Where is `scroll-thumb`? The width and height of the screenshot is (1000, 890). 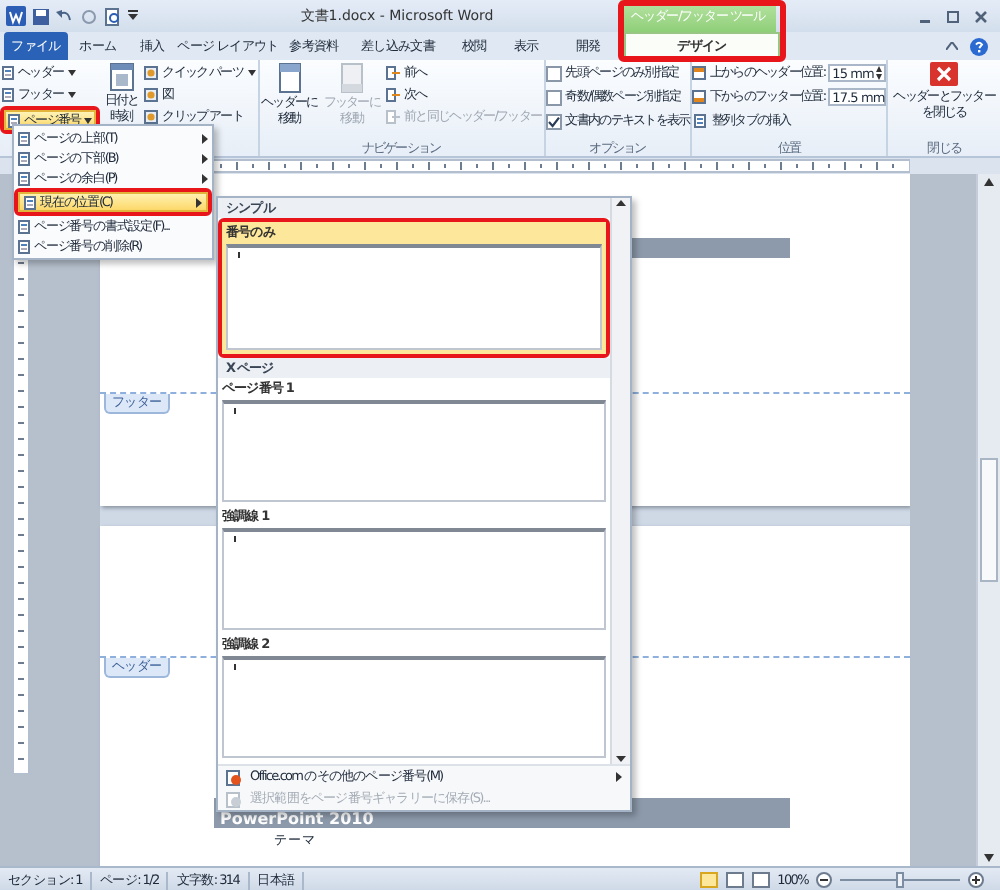 scroll-thumb is located at coordinates (989, 520).